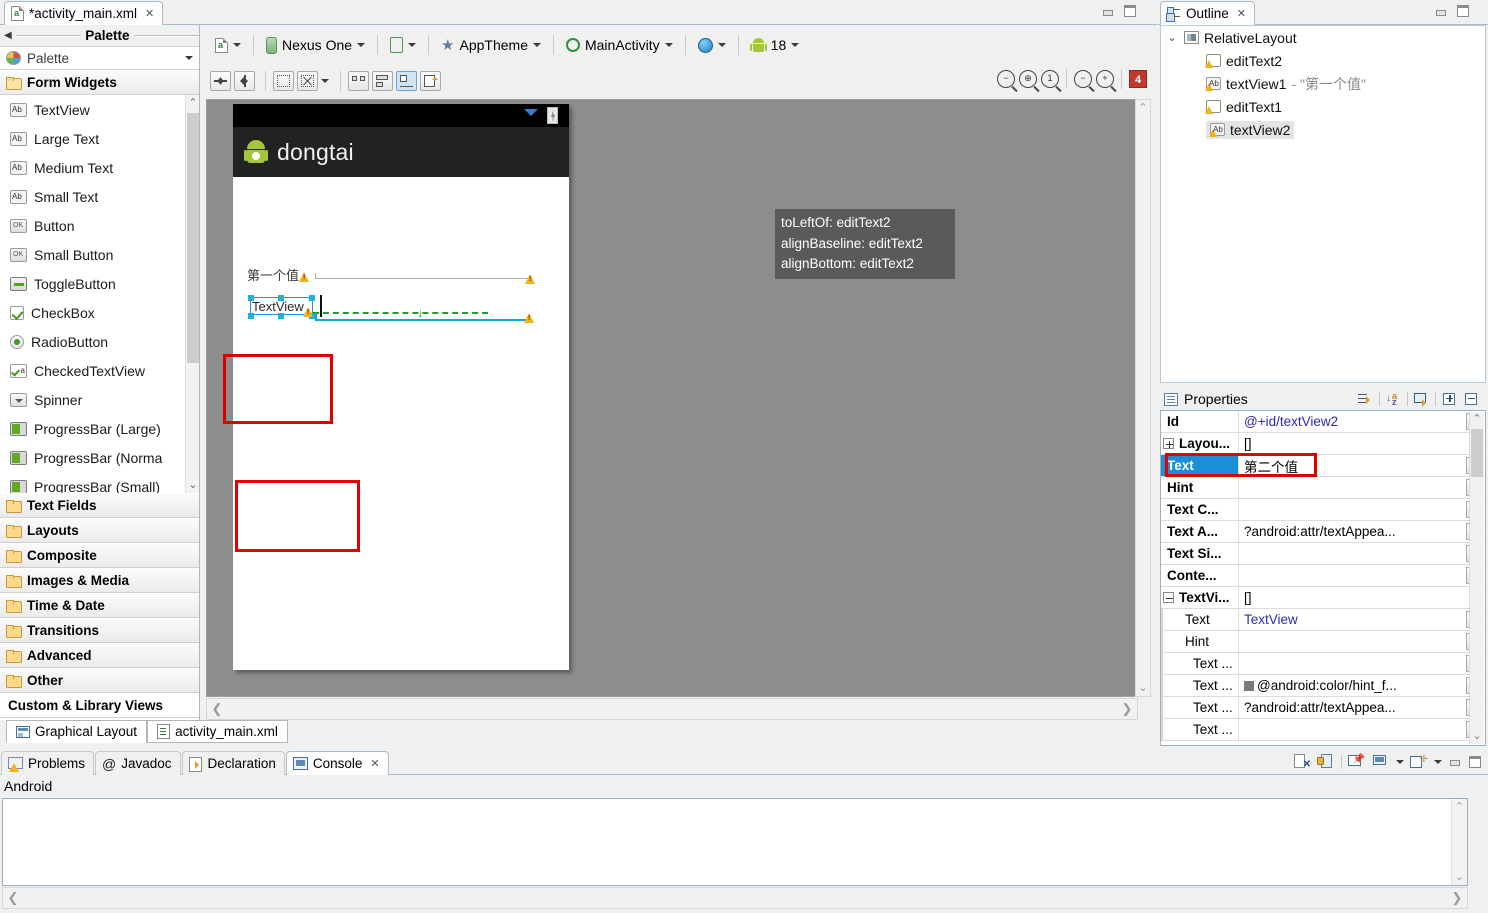 The width and height of the screenshot is (1488, 913). Describe the element at coordinates (1471, 399) in the screenshot. I see `collapse-all-icon` at that location.